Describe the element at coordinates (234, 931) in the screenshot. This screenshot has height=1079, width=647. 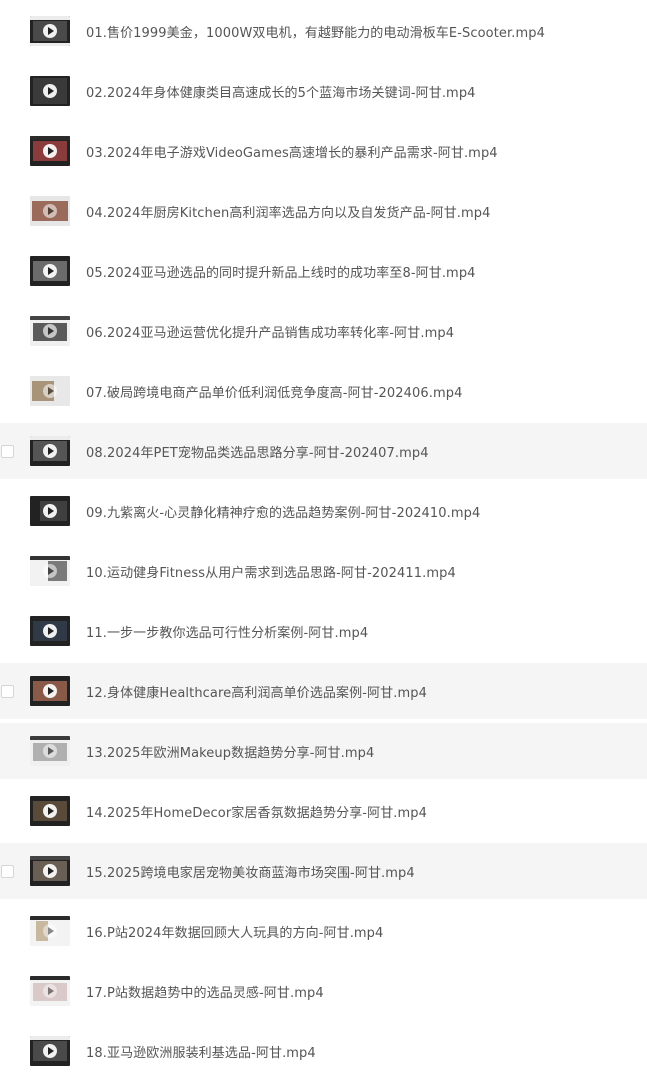
I see `file-name: 16.P站2024年数据回顾大人玩具的方向-阿甘.mp4` at that location.